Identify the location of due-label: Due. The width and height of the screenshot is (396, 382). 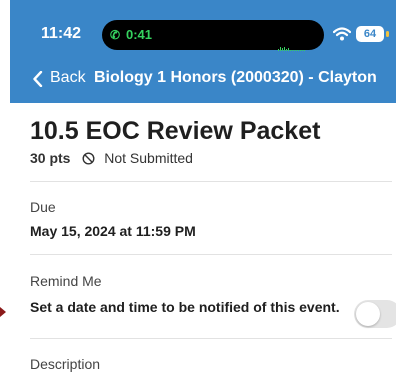
(43, 207).